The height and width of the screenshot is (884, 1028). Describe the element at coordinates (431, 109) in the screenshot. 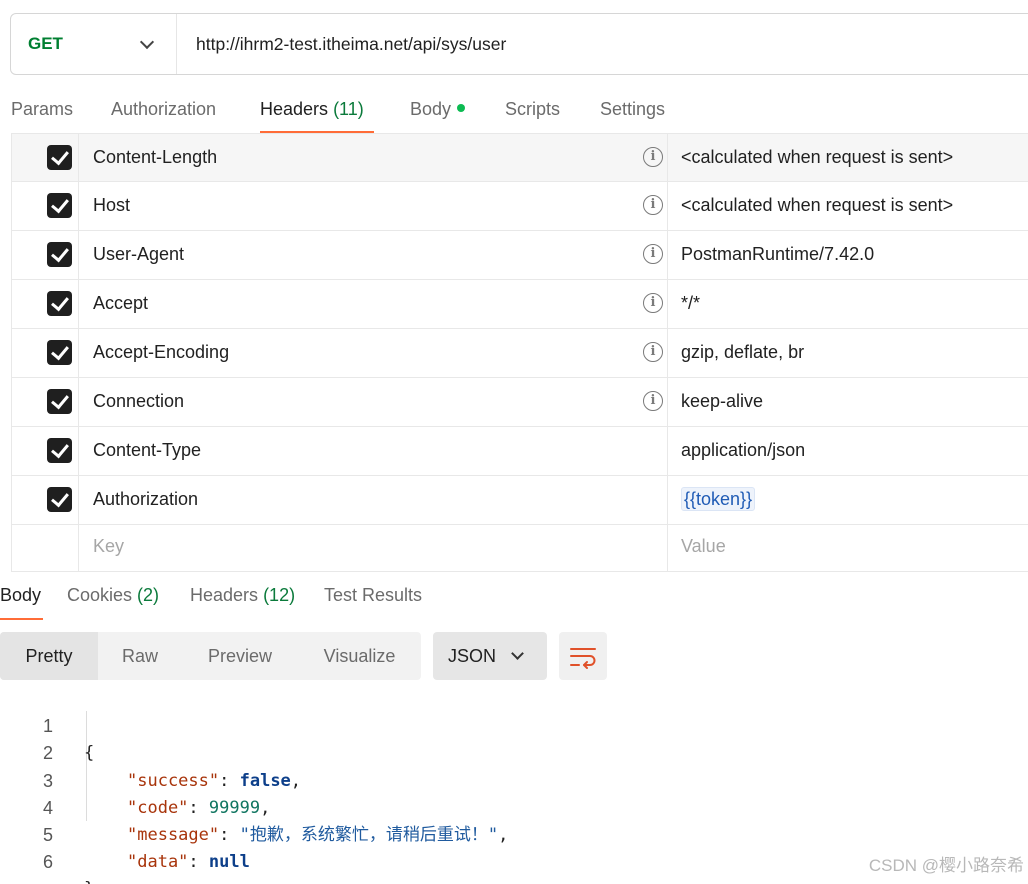

I see `tab-body-label: Body` at that location.